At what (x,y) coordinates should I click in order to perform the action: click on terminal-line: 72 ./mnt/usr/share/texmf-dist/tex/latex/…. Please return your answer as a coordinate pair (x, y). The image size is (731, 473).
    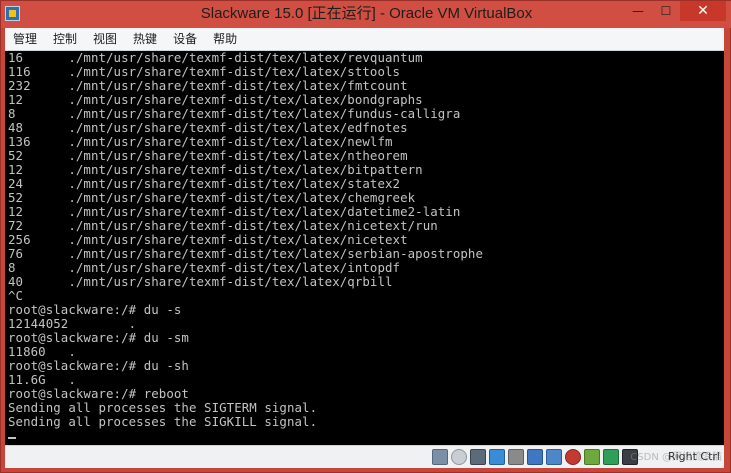
    Looking at the image, I should click on (223, 225).